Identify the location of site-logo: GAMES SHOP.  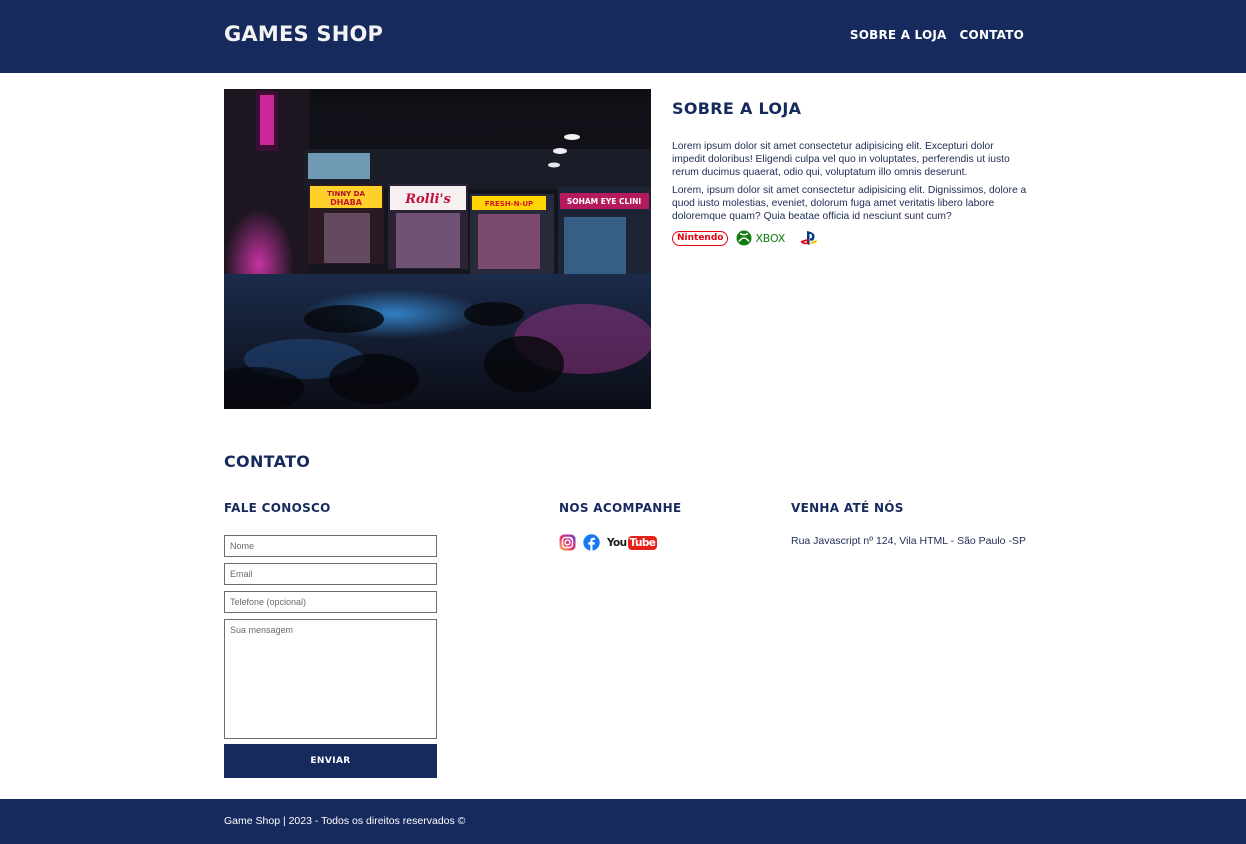
(303, 34).